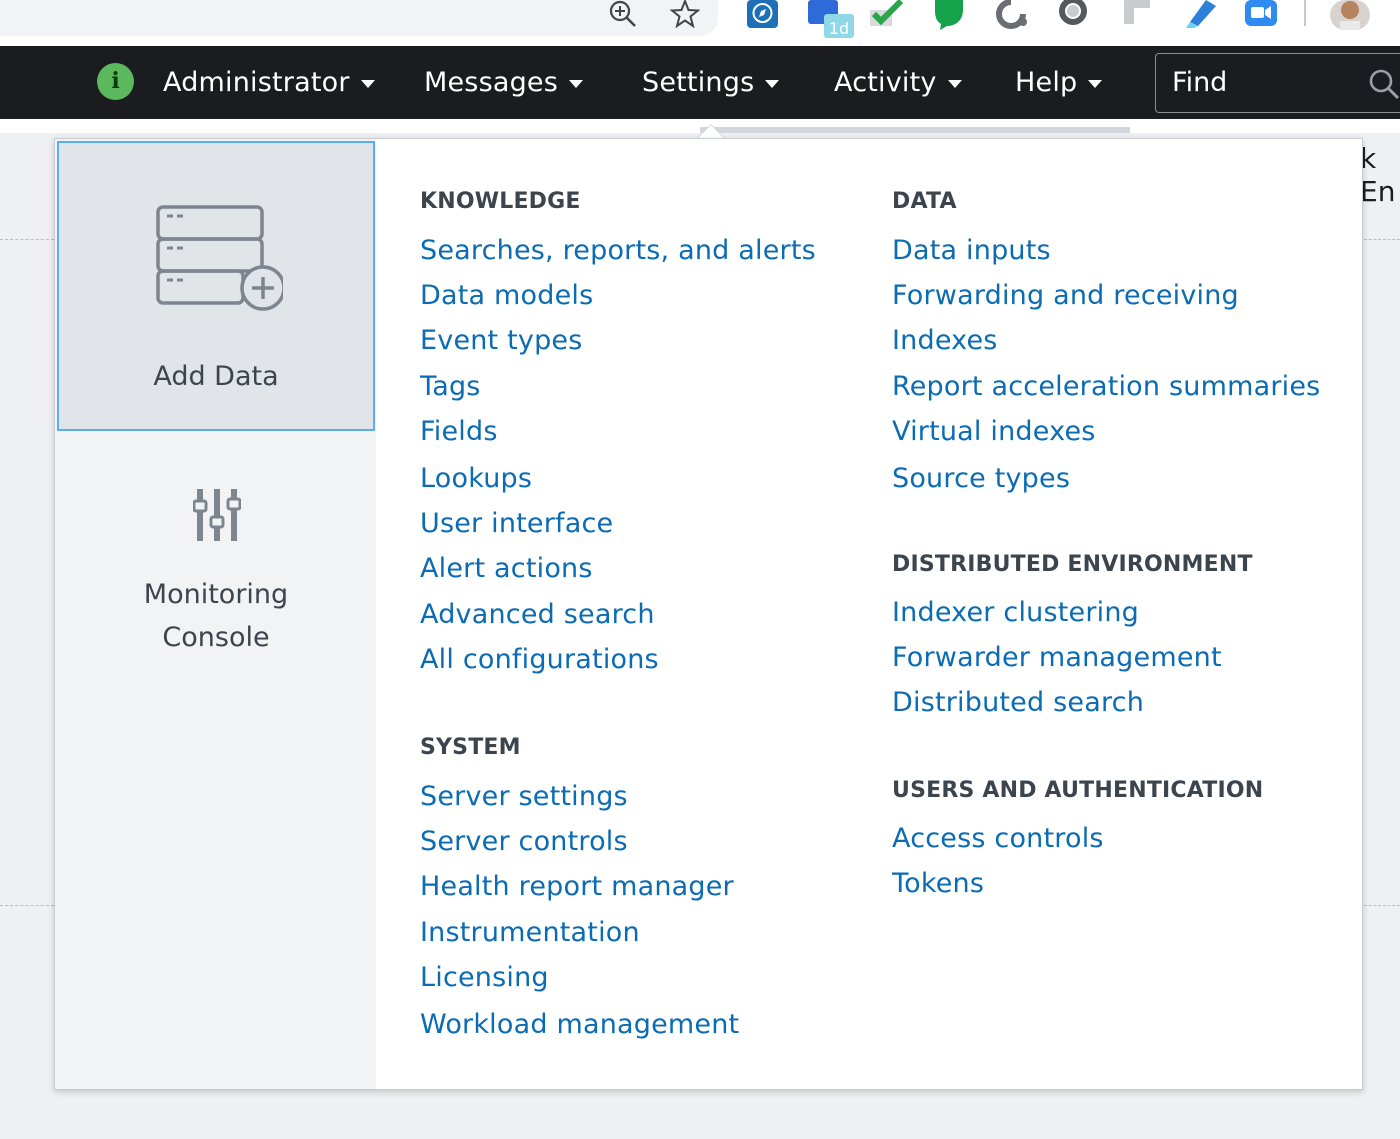 The width and height of the screenshot is (1400, 1139). I want to click on link-tags: Tags, so click(450, 386).